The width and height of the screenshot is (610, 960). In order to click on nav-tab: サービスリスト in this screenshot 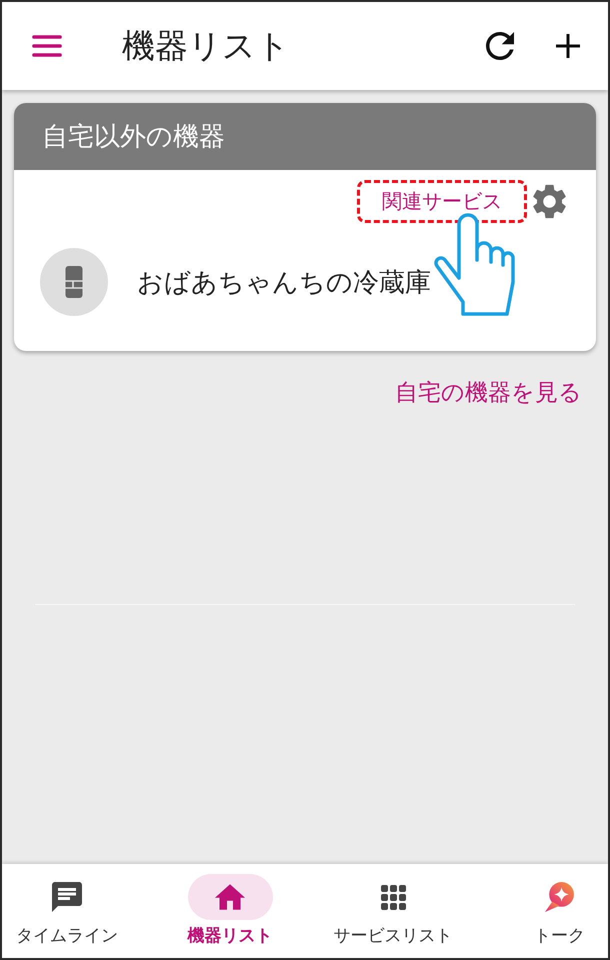, I will do `click(393, 905)`.